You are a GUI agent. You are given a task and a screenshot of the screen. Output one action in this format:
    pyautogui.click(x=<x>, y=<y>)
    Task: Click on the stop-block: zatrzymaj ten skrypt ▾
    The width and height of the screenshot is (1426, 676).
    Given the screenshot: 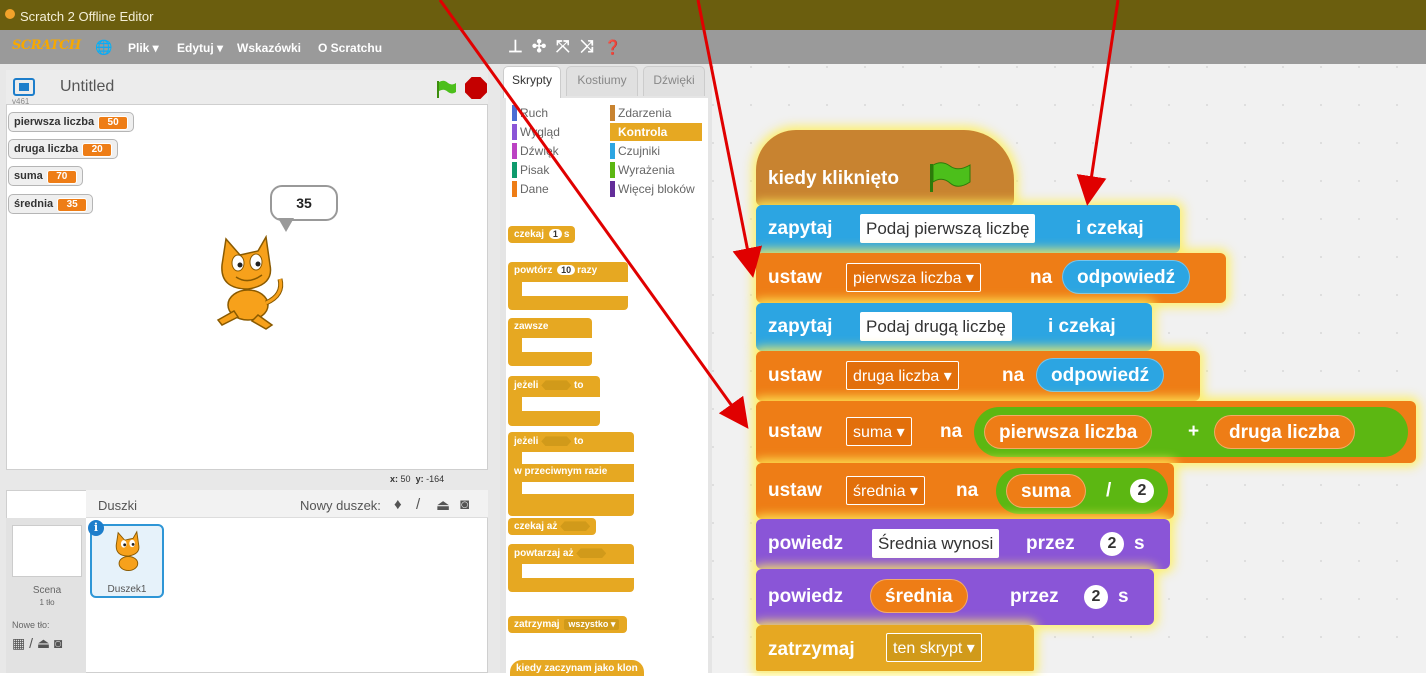 What is the action you would take?
    pyautogui.click(x=895, y=648)
    